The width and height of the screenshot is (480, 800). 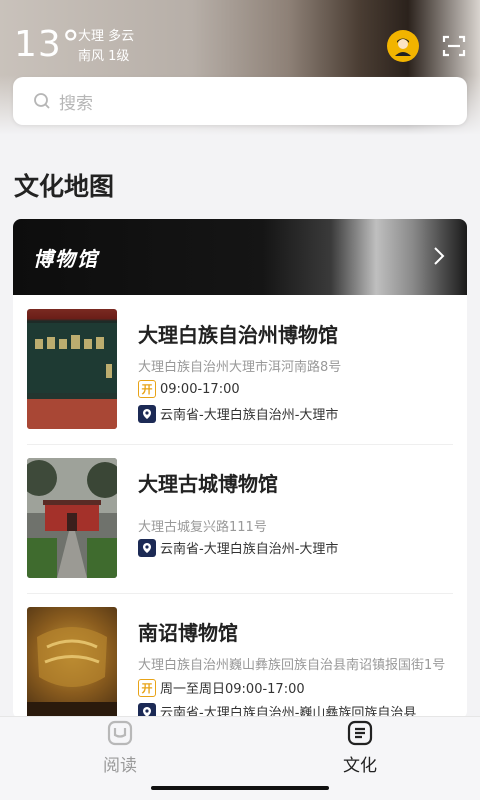 What do you see at coordinates (240, 101) in the screenshot?
I see `search-bar: 搜索` at bounding box center [240, 101].